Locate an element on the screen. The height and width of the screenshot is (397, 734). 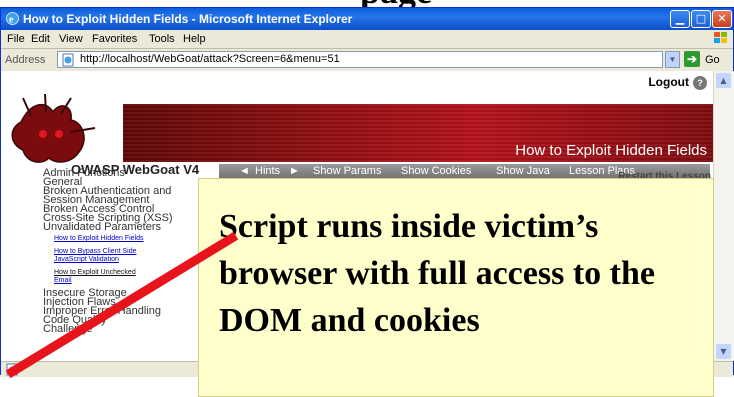
nav-show-java: Show Java is located at coordinates (523, 171).